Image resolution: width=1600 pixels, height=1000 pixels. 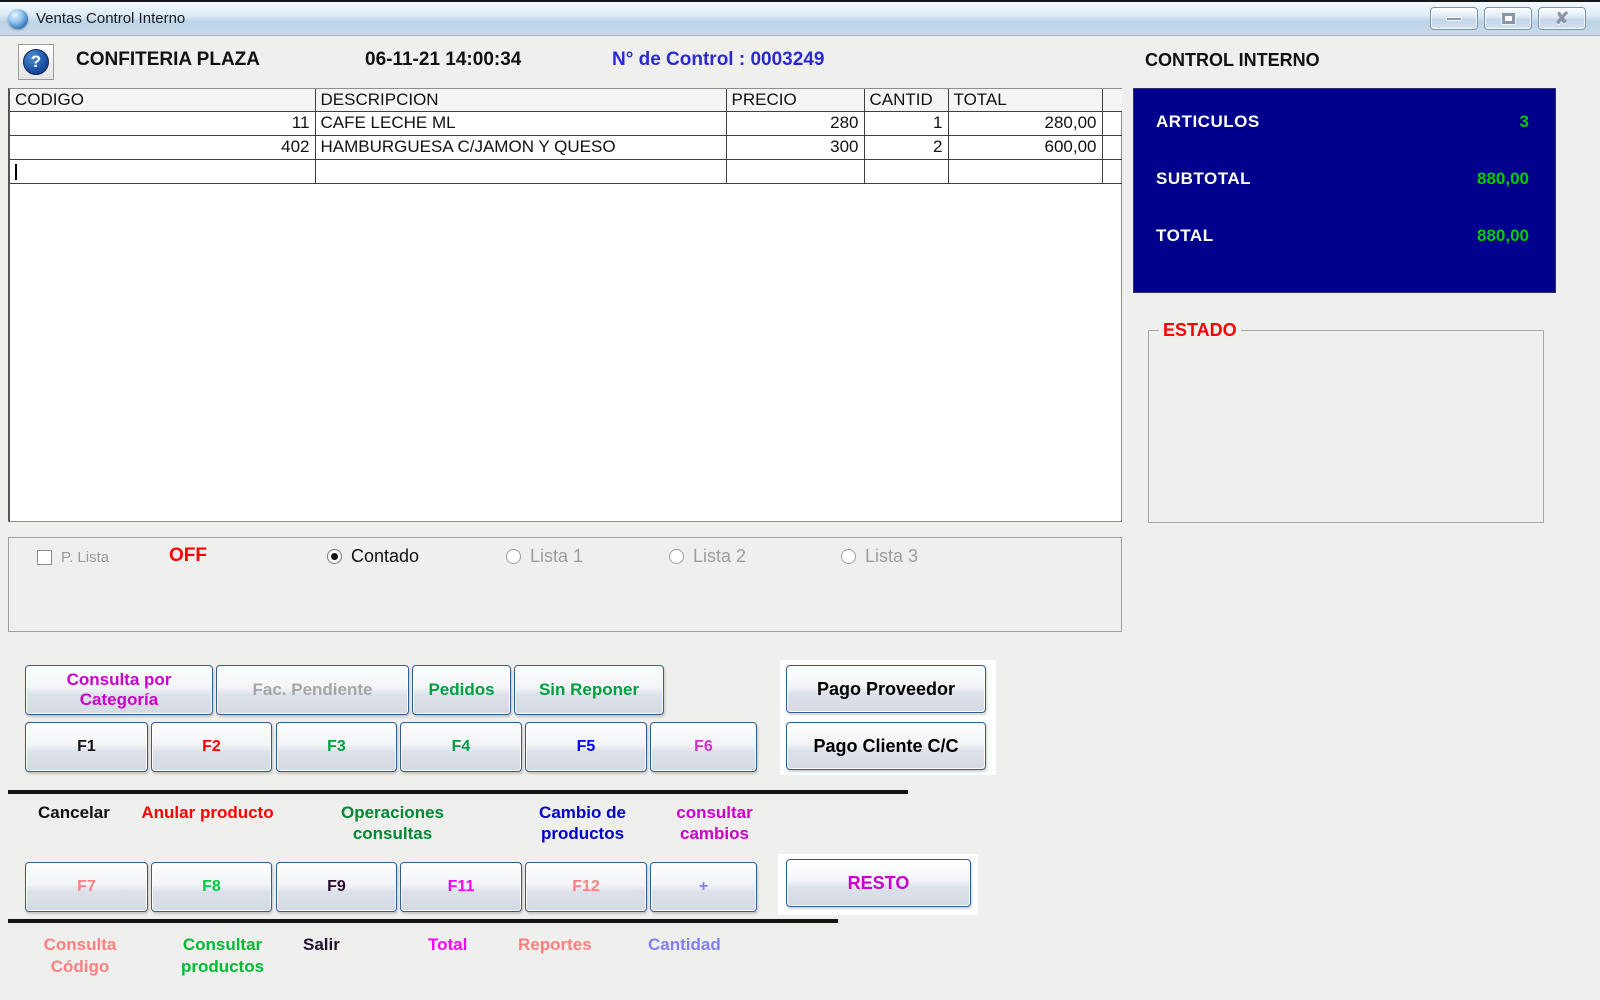 What do you see at coordinates (795, 100) in the screenshot?
I see `col-precio: PRECIO` at bounding box center [795, 100].